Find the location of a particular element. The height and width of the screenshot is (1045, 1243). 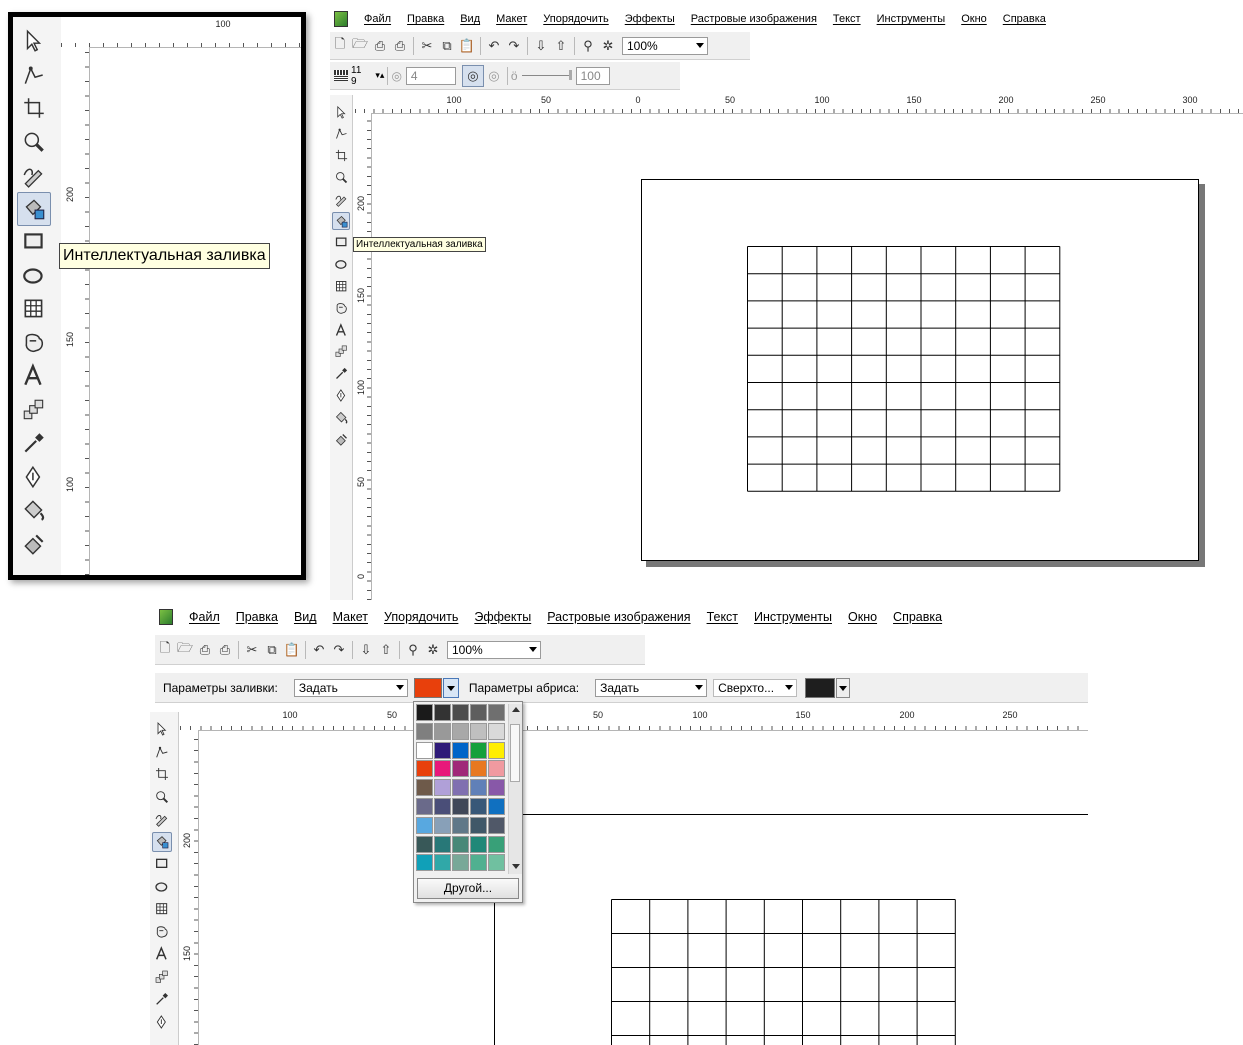

fill-tool-icon is located at coordinates (34, 510).